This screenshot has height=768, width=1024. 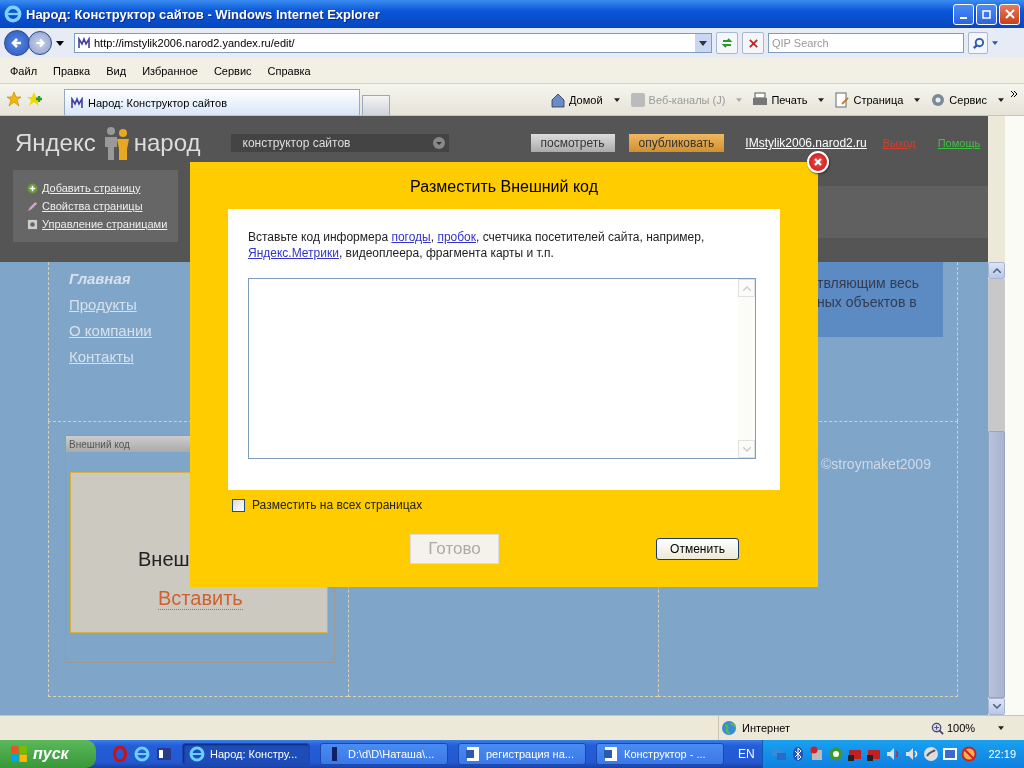 I want to click on stop-button, so click(x=753, y=43).